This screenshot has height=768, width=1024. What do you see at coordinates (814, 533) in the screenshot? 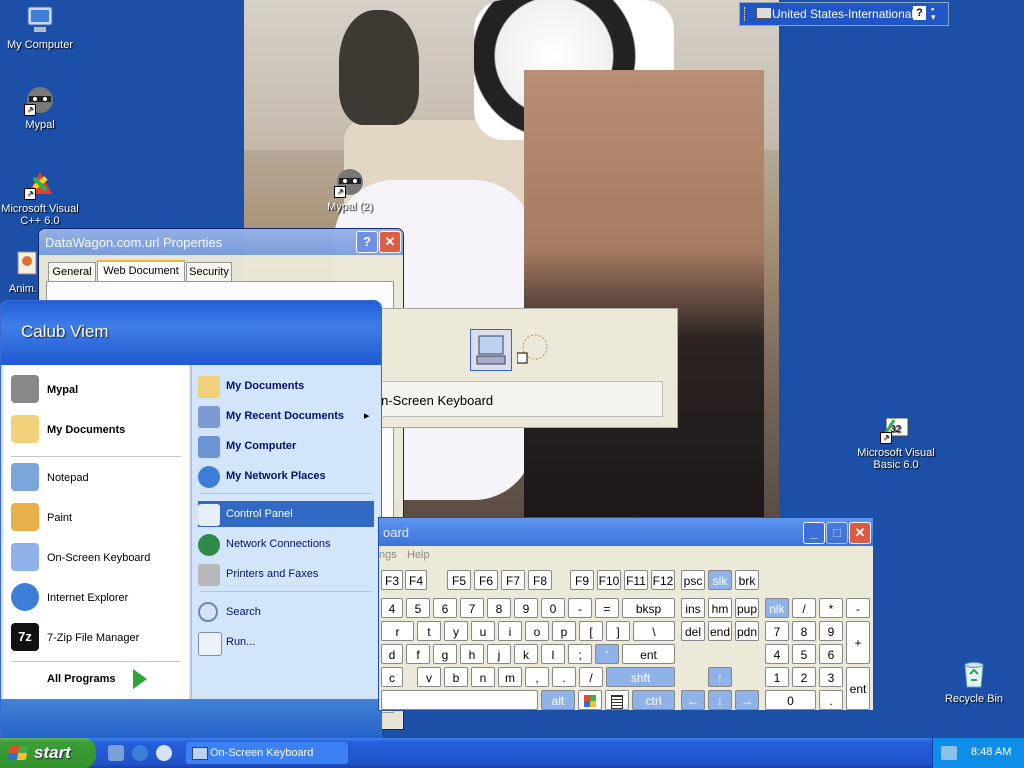
I see `minimize-button: _` at bounding box center [814, 533].